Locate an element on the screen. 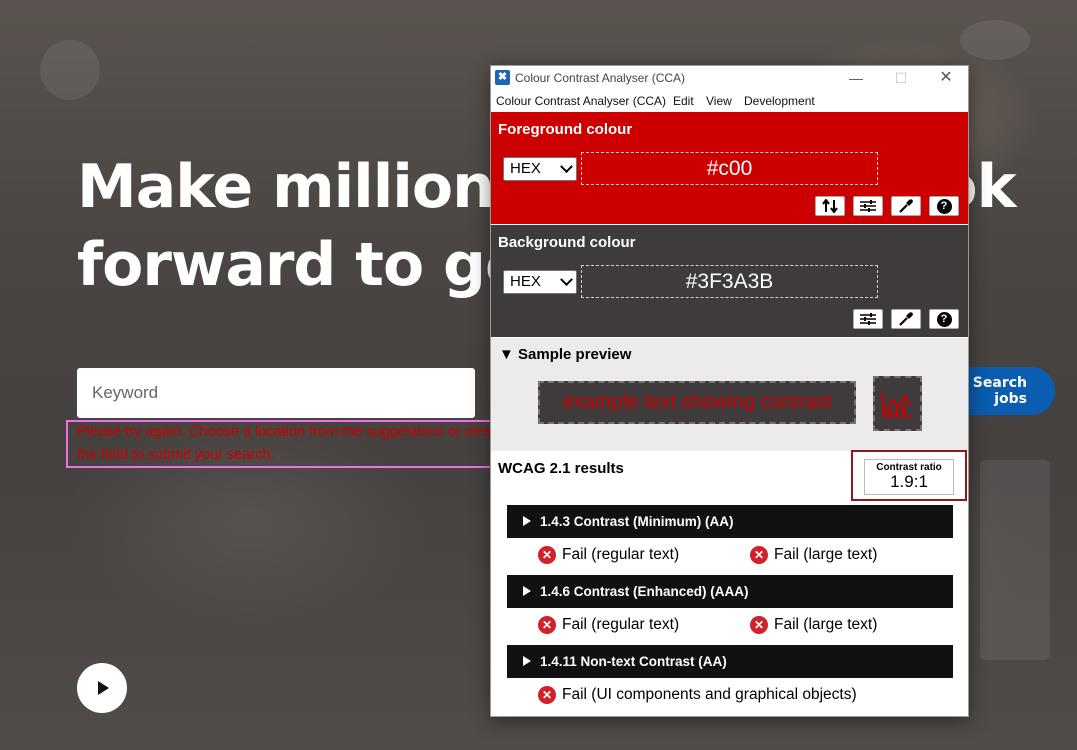 This screenshot has height=750, width=1077. foreground-format-value: HEX is located at coordinates (525, 168).